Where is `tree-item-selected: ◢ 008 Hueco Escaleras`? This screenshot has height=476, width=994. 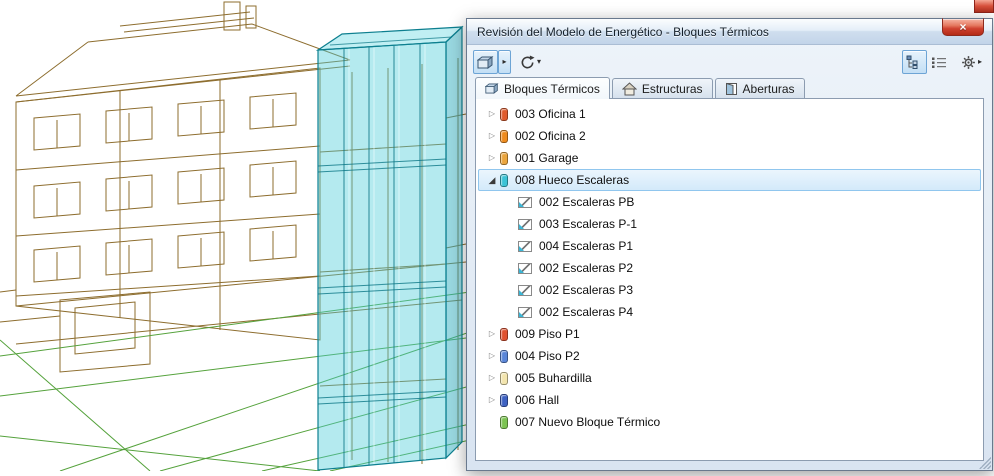
tree-item-selected: ◢ 008 Hueco Escaleras is located at coordinates (729, 180).